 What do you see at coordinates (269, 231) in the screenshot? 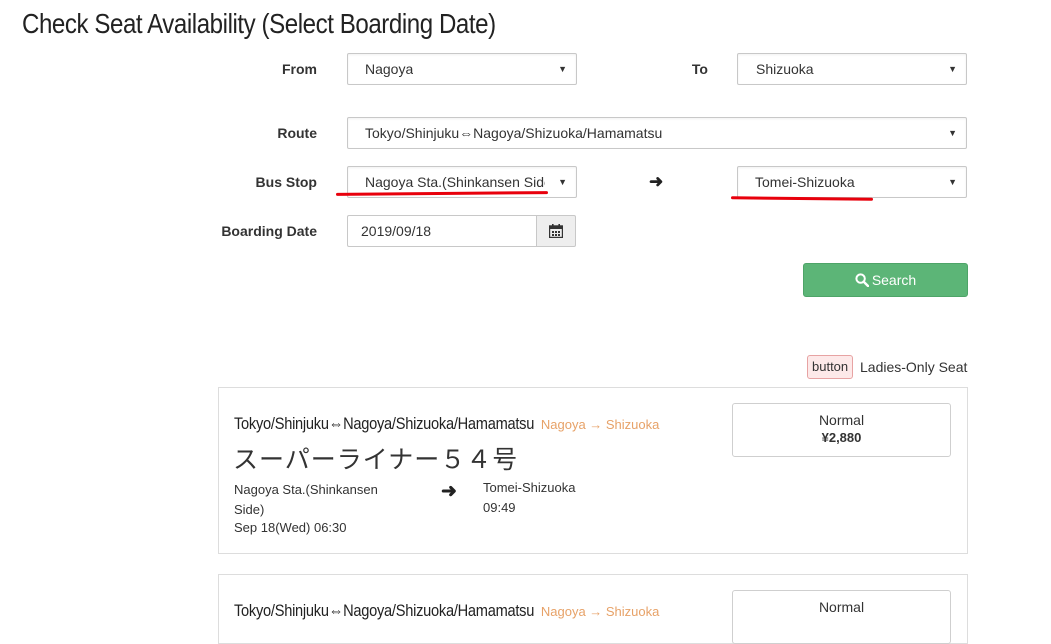
I see `boarding-date-label: Boarding Date` at bounding box center [269, 231].